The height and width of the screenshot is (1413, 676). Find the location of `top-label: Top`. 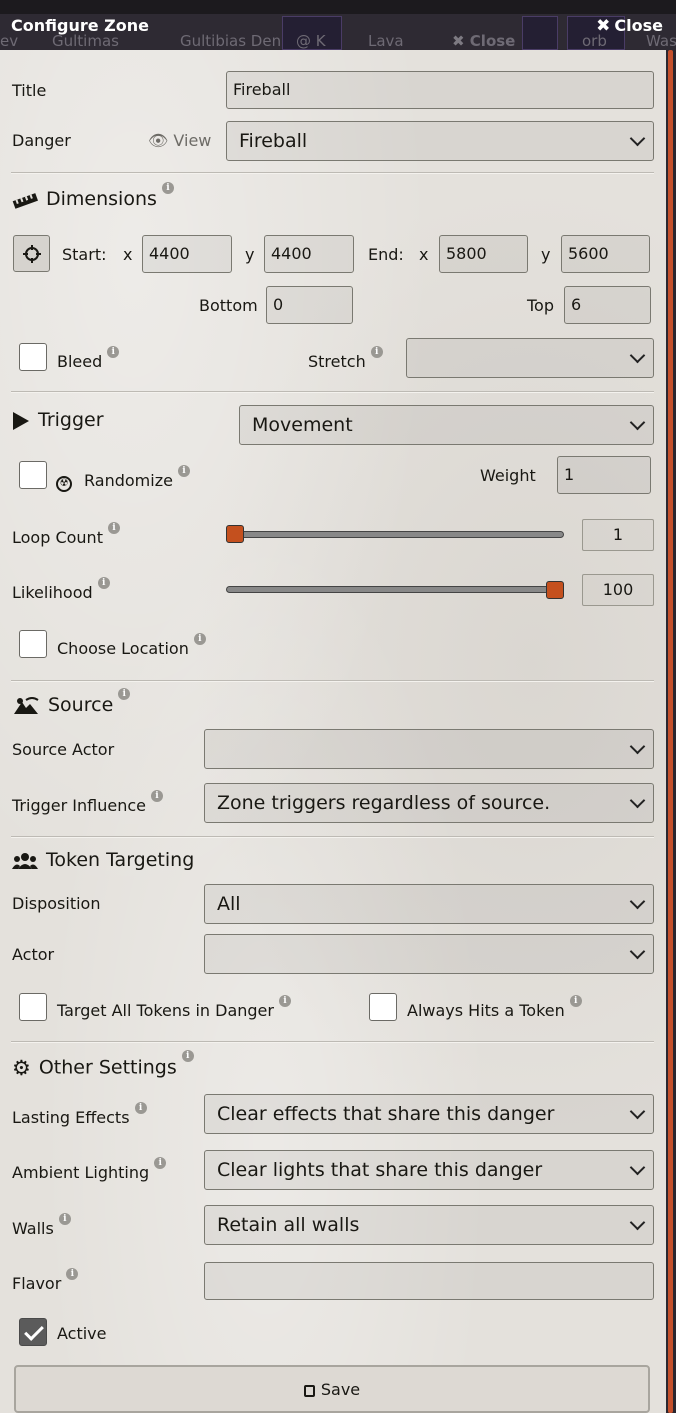

top-label: Top is located at coordinates (540, 305).